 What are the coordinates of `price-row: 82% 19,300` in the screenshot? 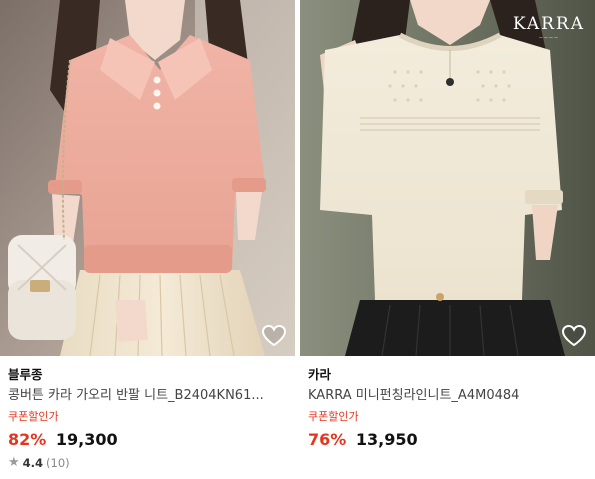 It's located at (151, 440).